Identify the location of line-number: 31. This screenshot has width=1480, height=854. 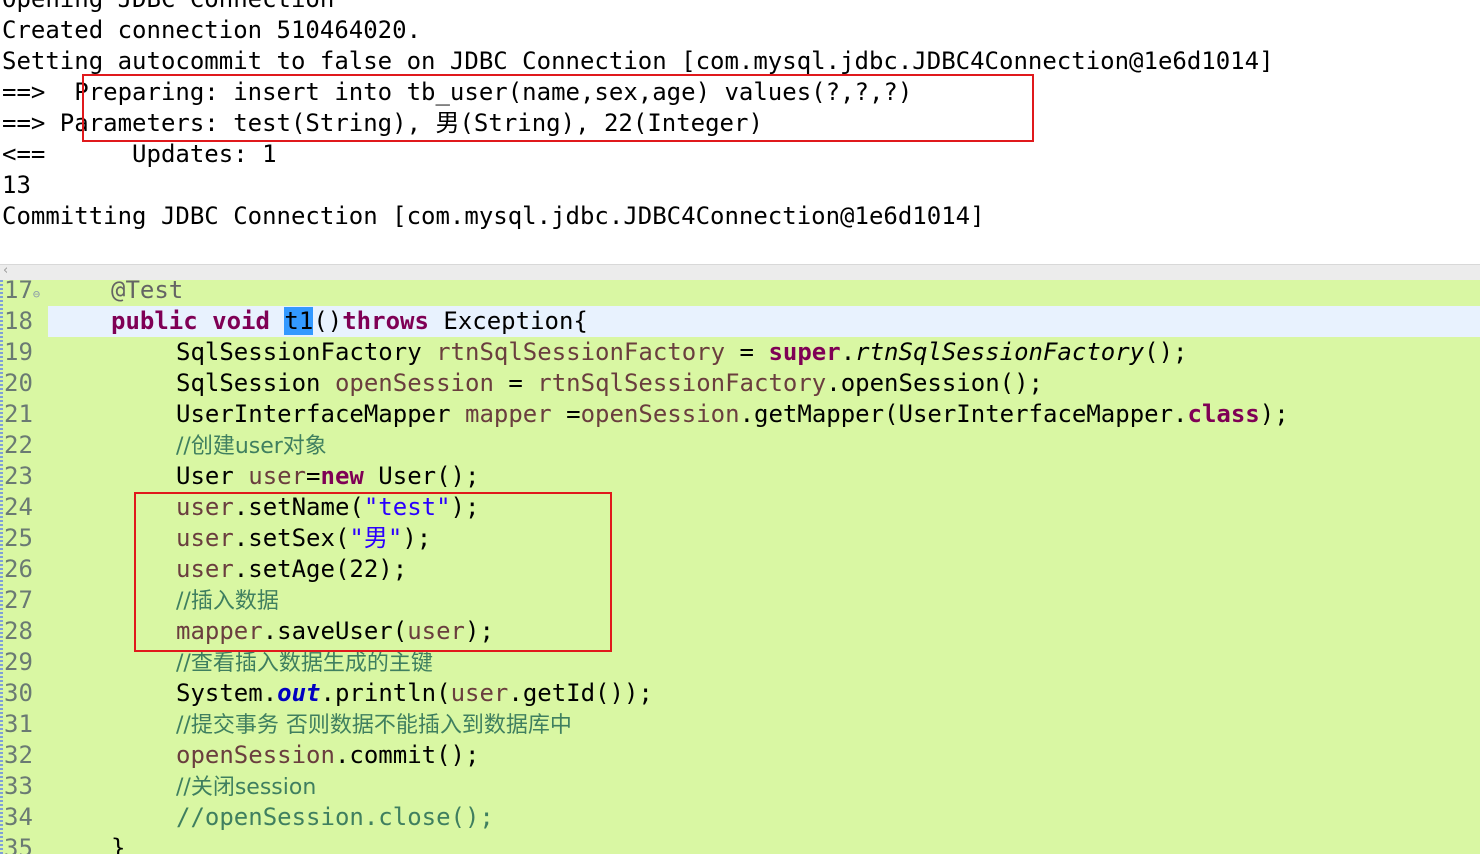
(18, 724).